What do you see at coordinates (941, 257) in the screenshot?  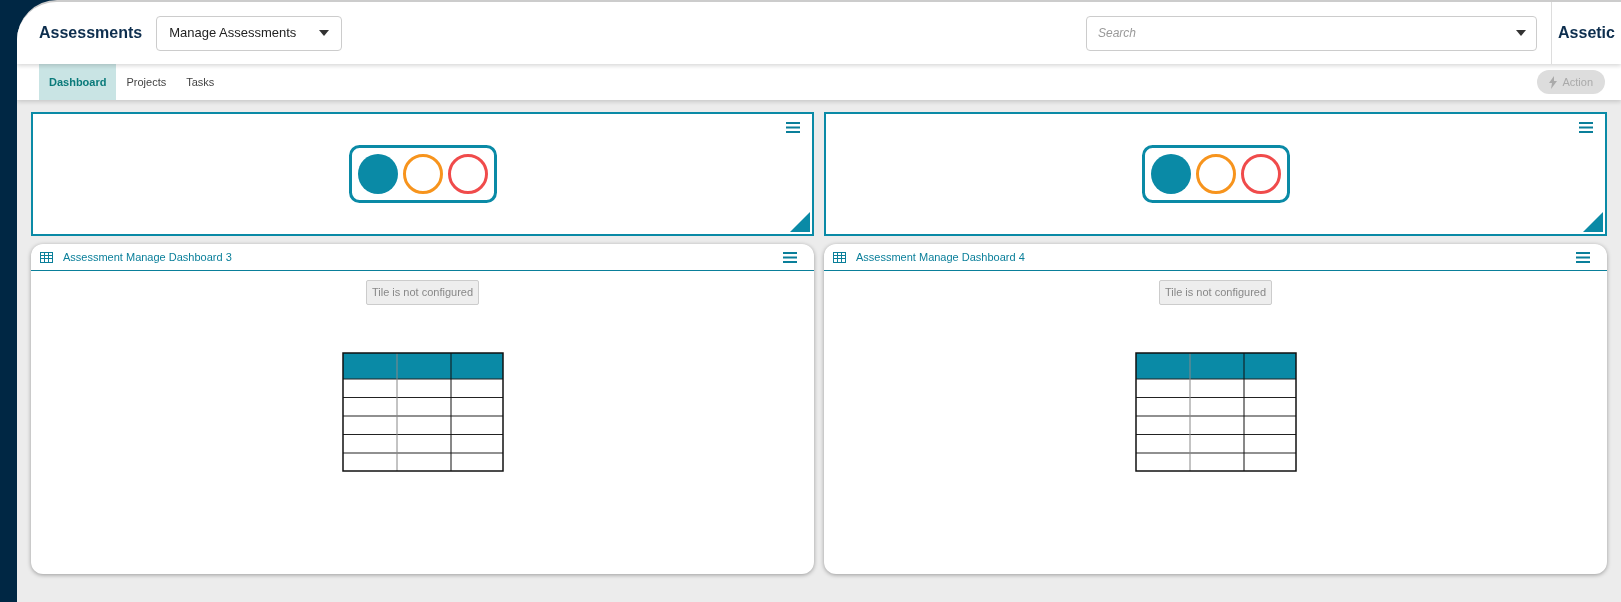 I see `tile-title: Assessment Manage Dashboard 4` at bounding box center [941, 257].